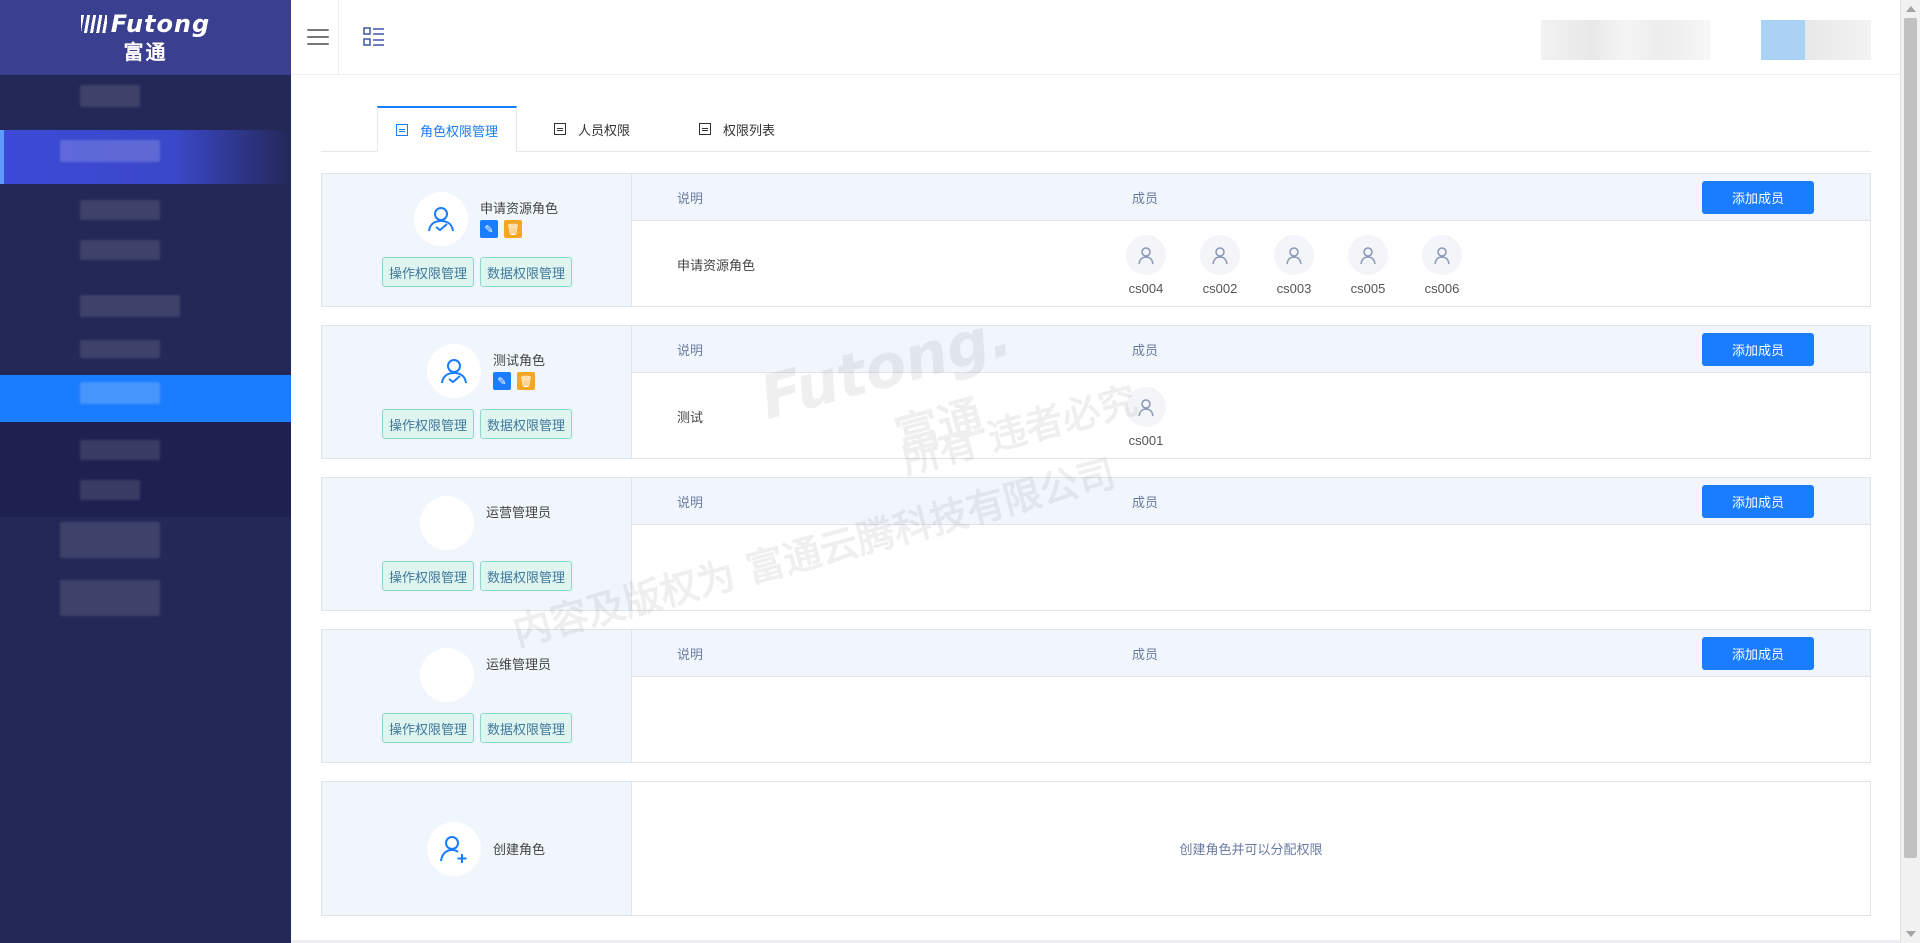 This screenshot has width=1920, height=943. What do you see at coordinates (1096, 544) in the screenshot?
I see `role-card: 运营管理员 操作权限管理 数据权限管理 说明 成员 添加成员` at bounding box center [1096, 544].